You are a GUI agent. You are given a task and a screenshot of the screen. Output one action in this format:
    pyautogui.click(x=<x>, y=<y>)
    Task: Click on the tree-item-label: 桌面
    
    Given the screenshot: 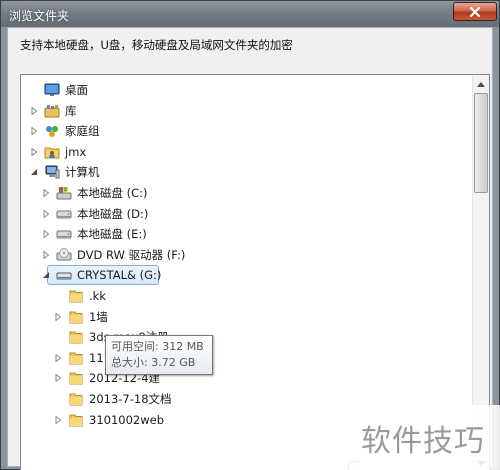 What is the action you would take?
    pyautogui.click(x=76, y=90)
    